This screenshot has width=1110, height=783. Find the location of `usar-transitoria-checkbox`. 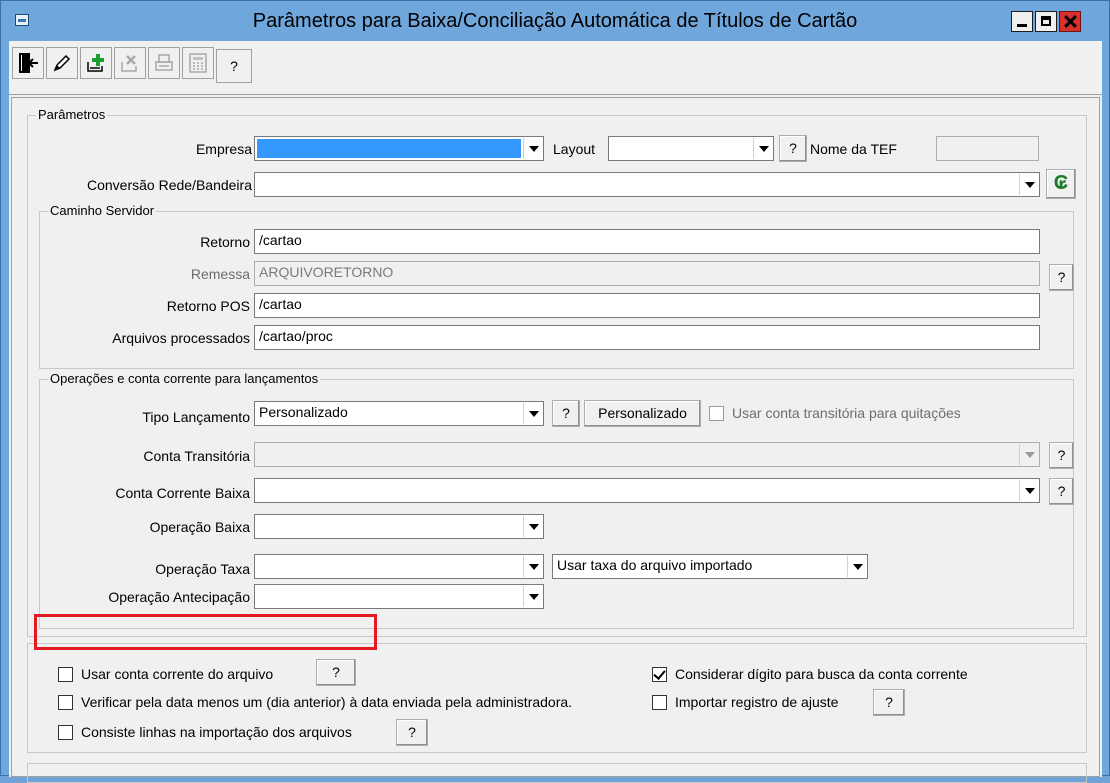

usar-transitoria-checkbox is located at coordinates (716, 413).